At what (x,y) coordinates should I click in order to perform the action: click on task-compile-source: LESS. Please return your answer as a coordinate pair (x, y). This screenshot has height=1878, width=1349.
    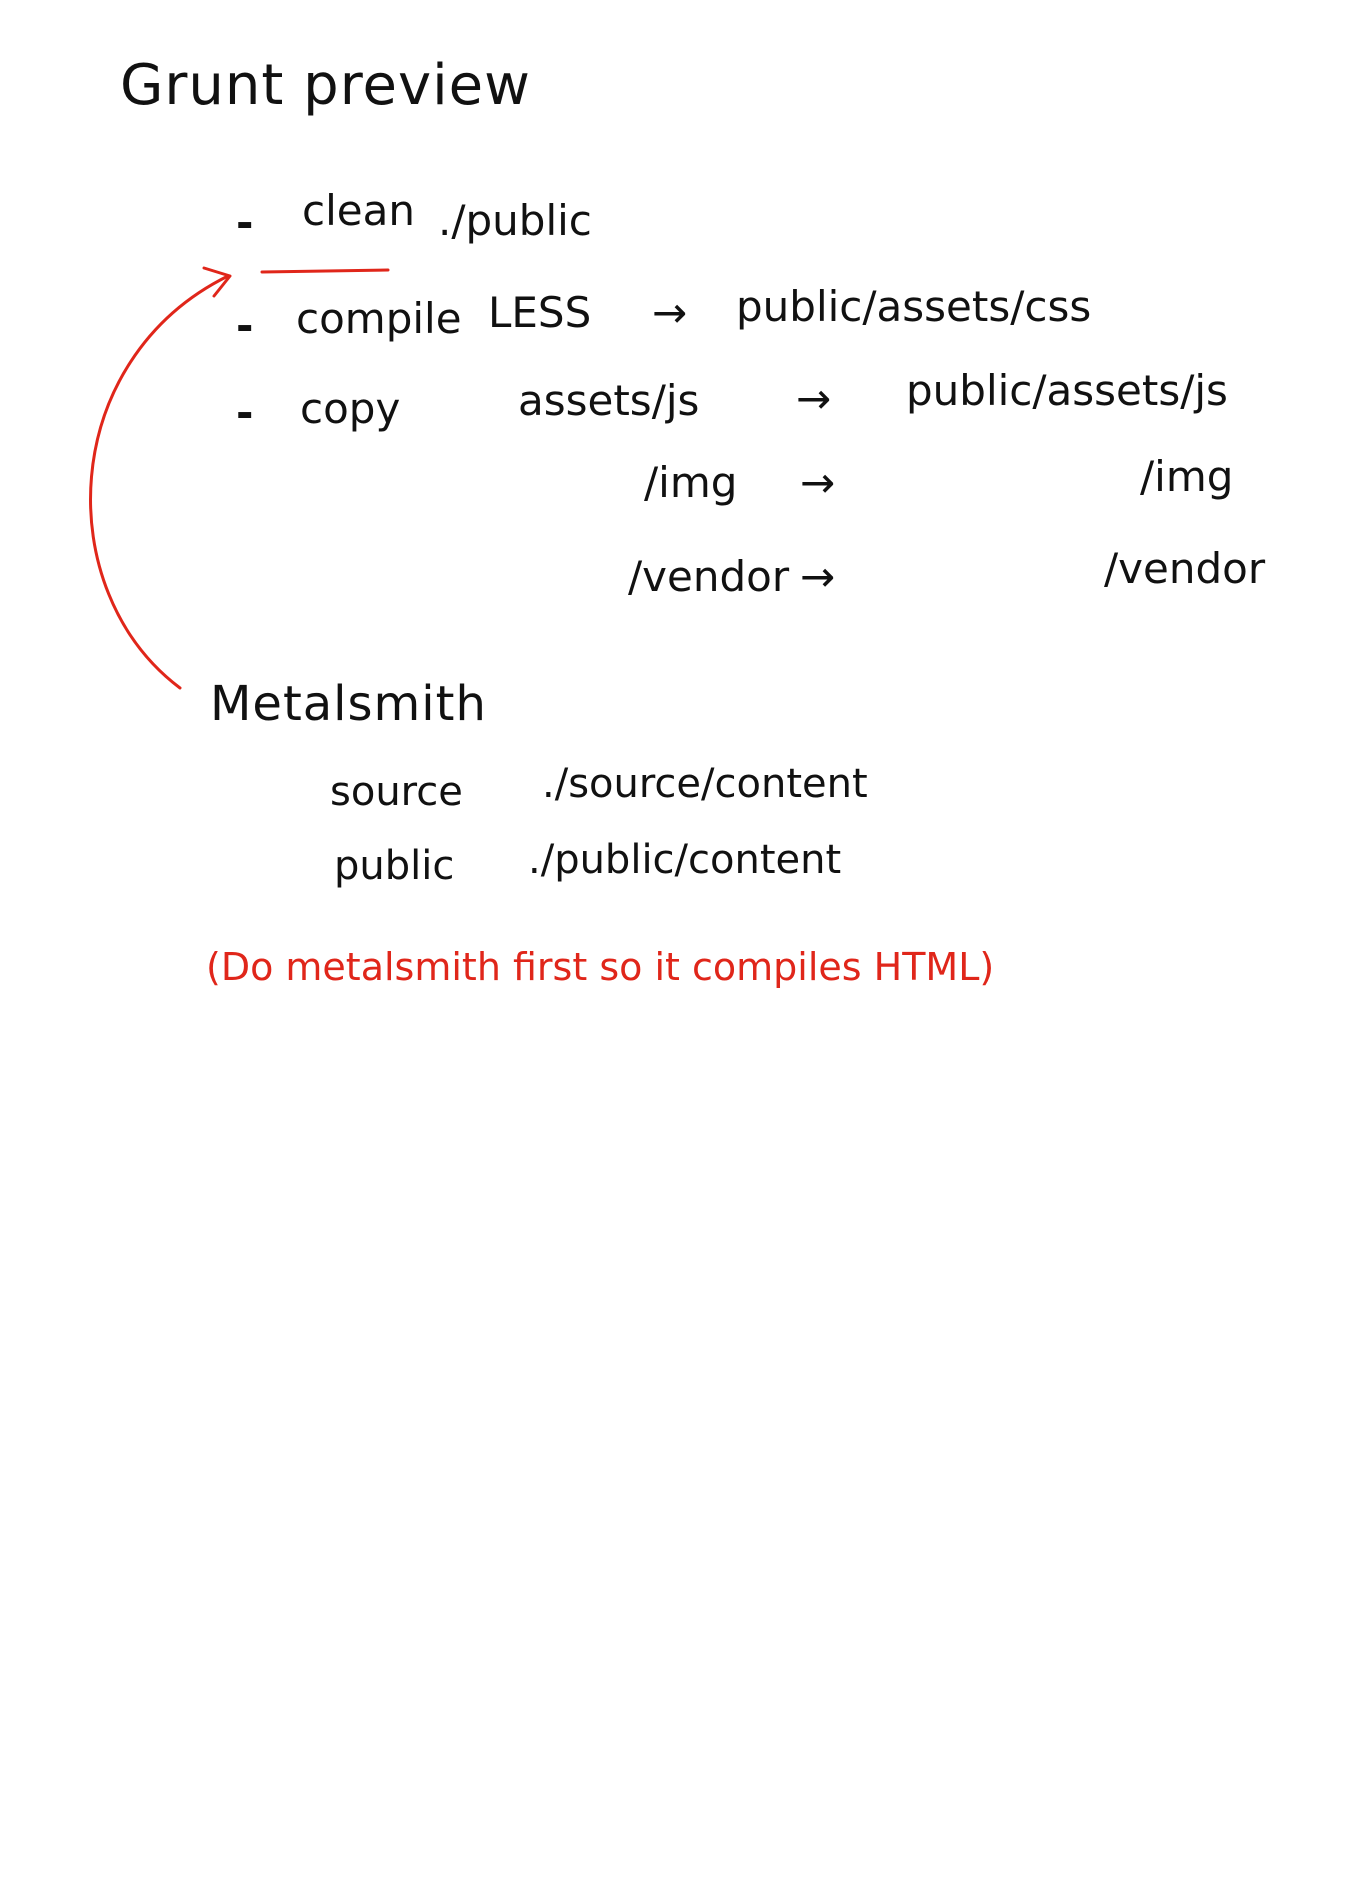
    Looking at the image, I should click on (540, 312).